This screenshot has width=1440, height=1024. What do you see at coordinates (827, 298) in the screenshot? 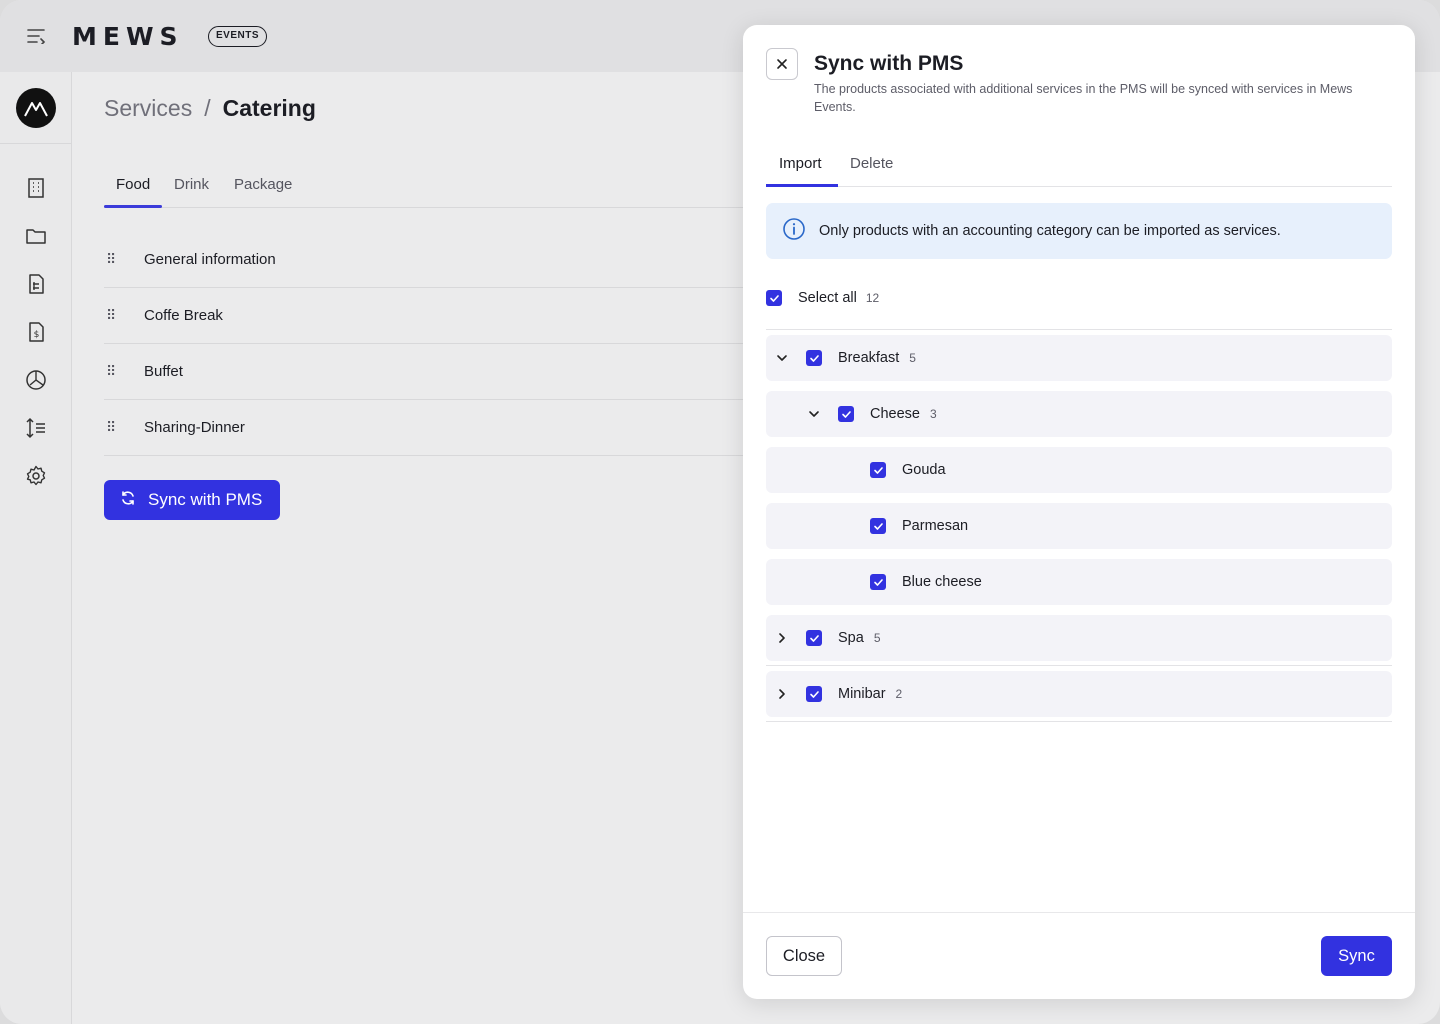
I see `select-all-label: Select all` at bounding box center [827, 298].